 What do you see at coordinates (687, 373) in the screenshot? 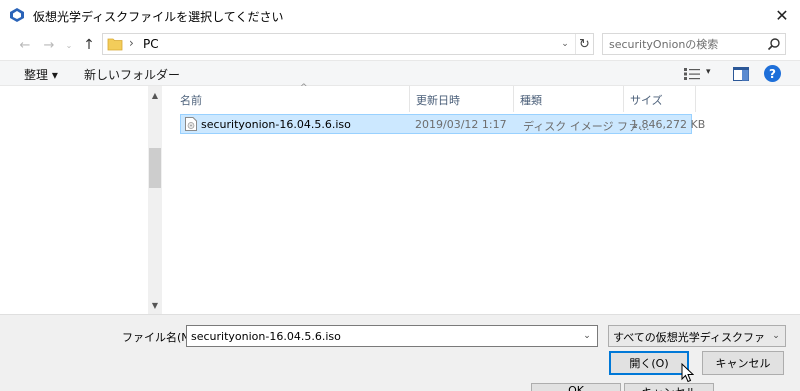
I see `mouse-cursor-icon` at bounding box center [687, 373].